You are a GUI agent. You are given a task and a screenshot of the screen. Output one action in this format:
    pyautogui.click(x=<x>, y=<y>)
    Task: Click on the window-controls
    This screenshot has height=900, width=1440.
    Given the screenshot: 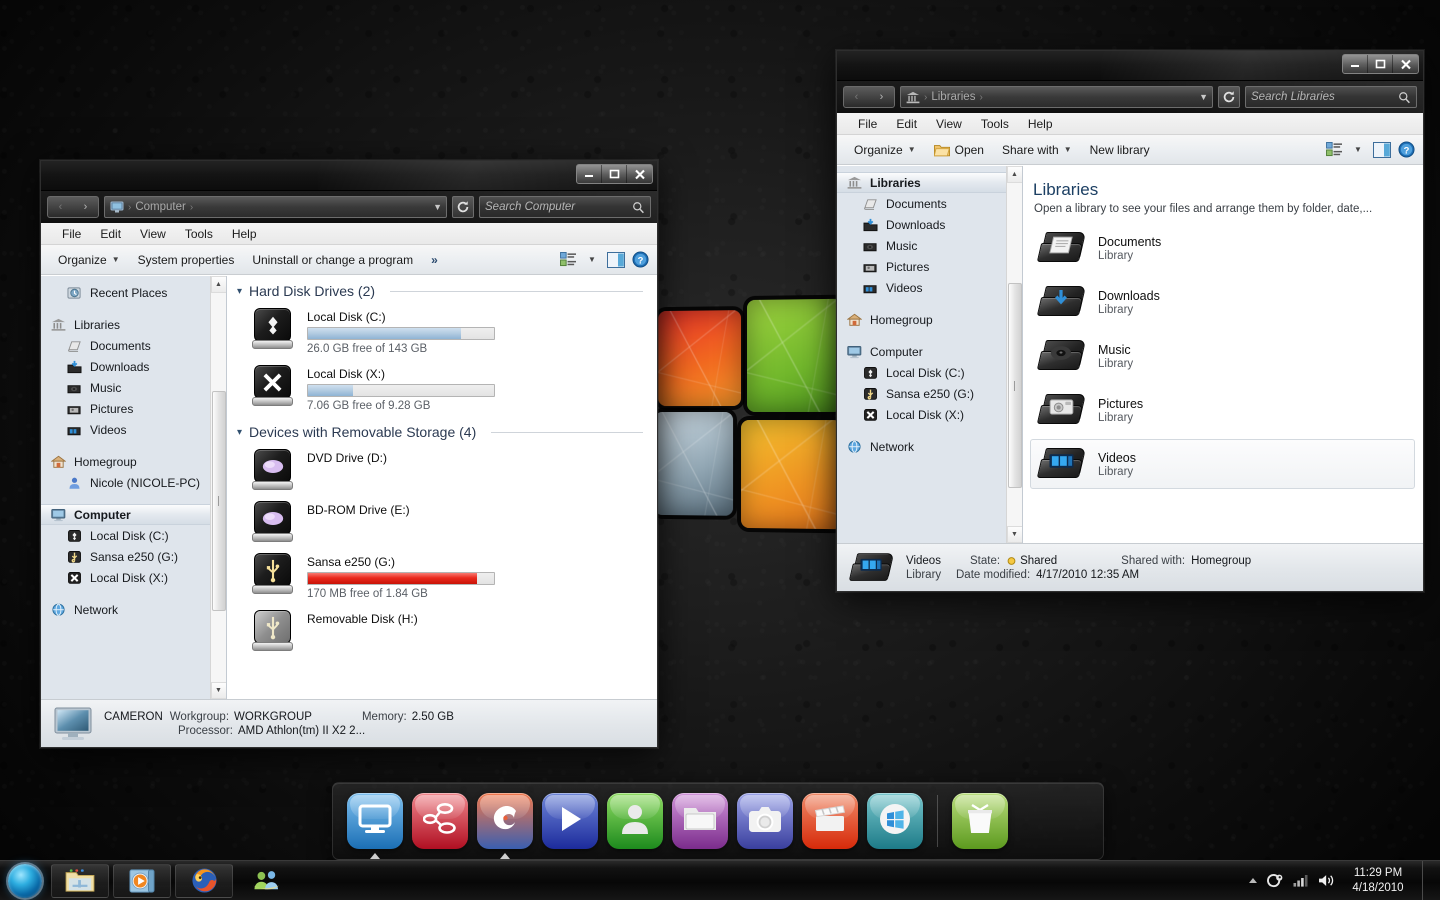 What is the action you would take?
    pyautogui.click(x=1380, y=64)
    